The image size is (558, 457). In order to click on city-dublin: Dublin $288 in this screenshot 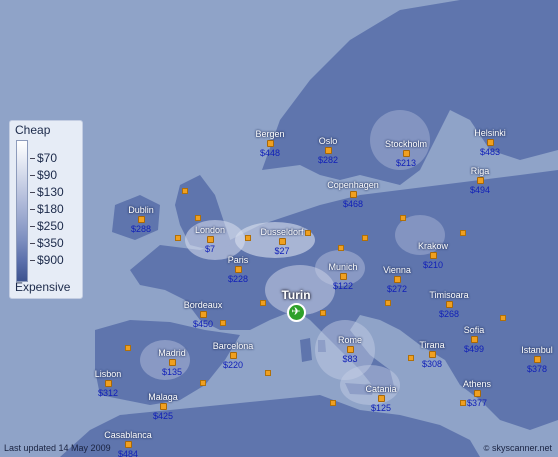, I will do `click(141, 219)`.